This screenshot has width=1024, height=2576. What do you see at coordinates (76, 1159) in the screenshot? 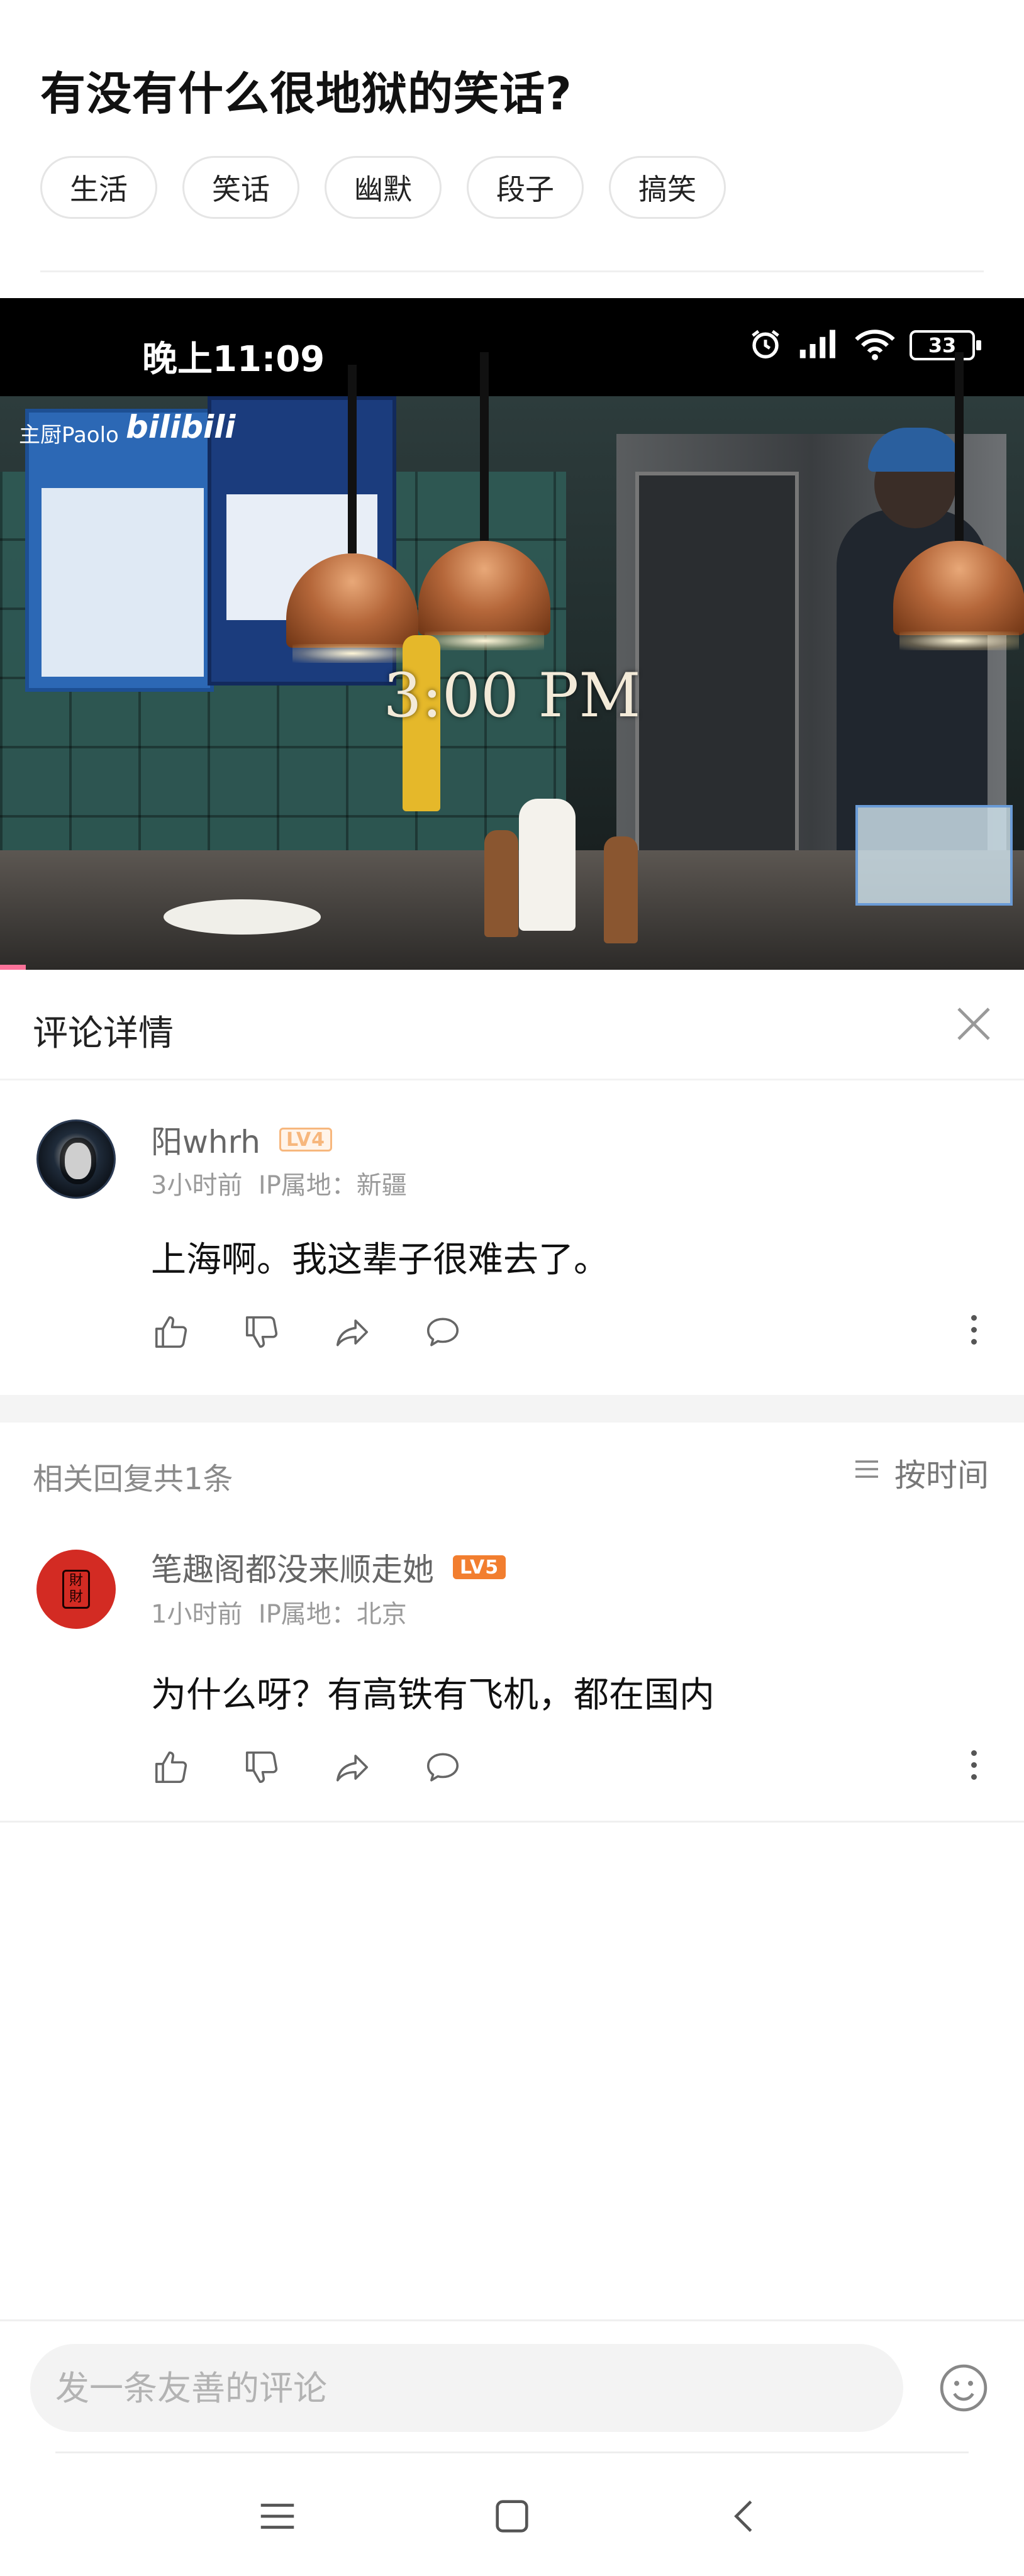
I see `avatar` at bounding box center [76, 1159].